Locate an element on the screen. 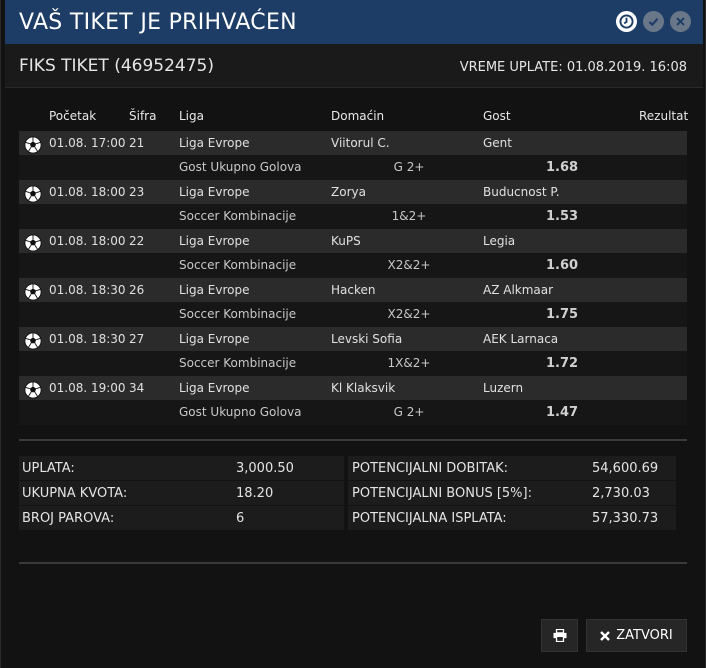  bet-row: Soccer Kombinacije 1X&2+ 1.72 is located at coordinates (353, 363).